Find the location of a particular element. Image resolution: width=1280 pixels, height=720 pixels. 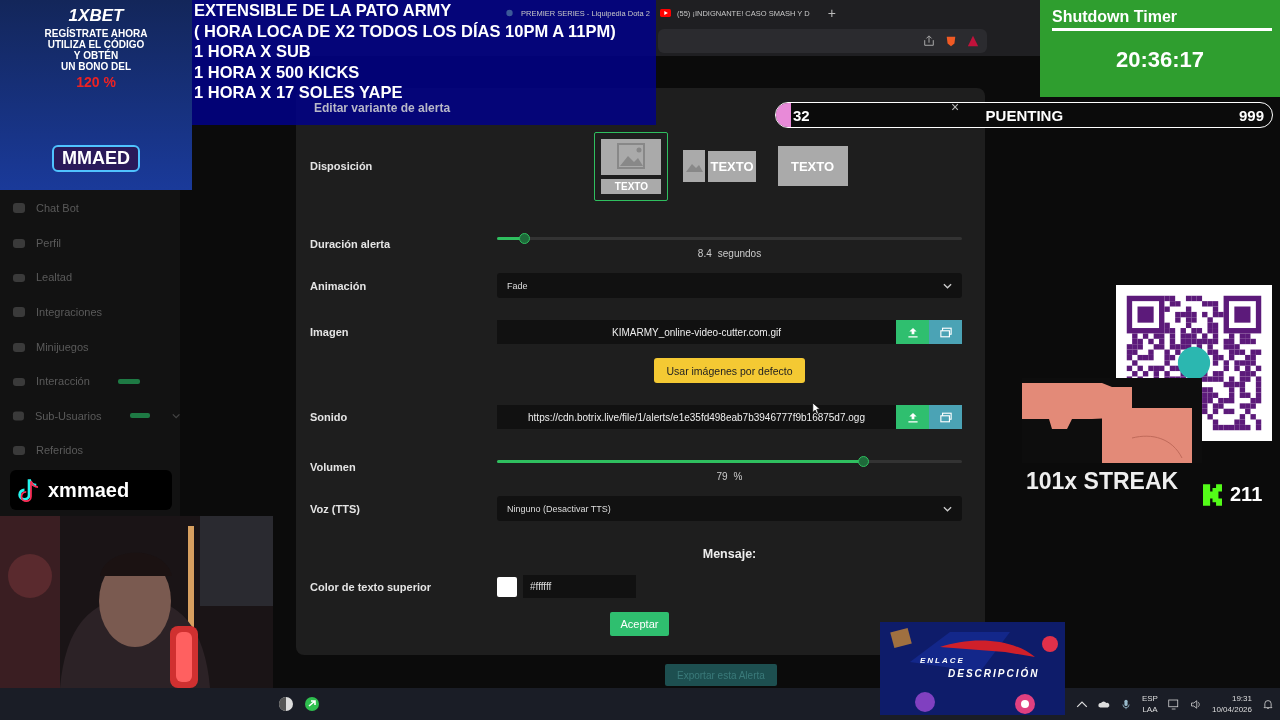

banner-line: ( HORA LOCA DE X2 TODOS LOS DÍAS 10PM A 11PM) is located at coordinates (404, 30).